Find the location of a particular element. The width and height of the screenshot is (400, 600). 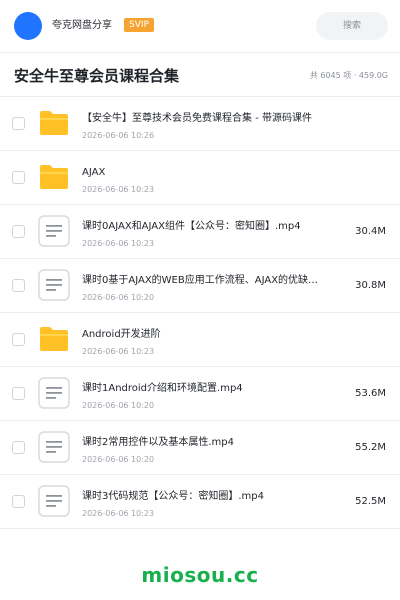

file-name: 课时3代码规范【公众号：密知圈】.mp4 is located at coordinates (173, 496).